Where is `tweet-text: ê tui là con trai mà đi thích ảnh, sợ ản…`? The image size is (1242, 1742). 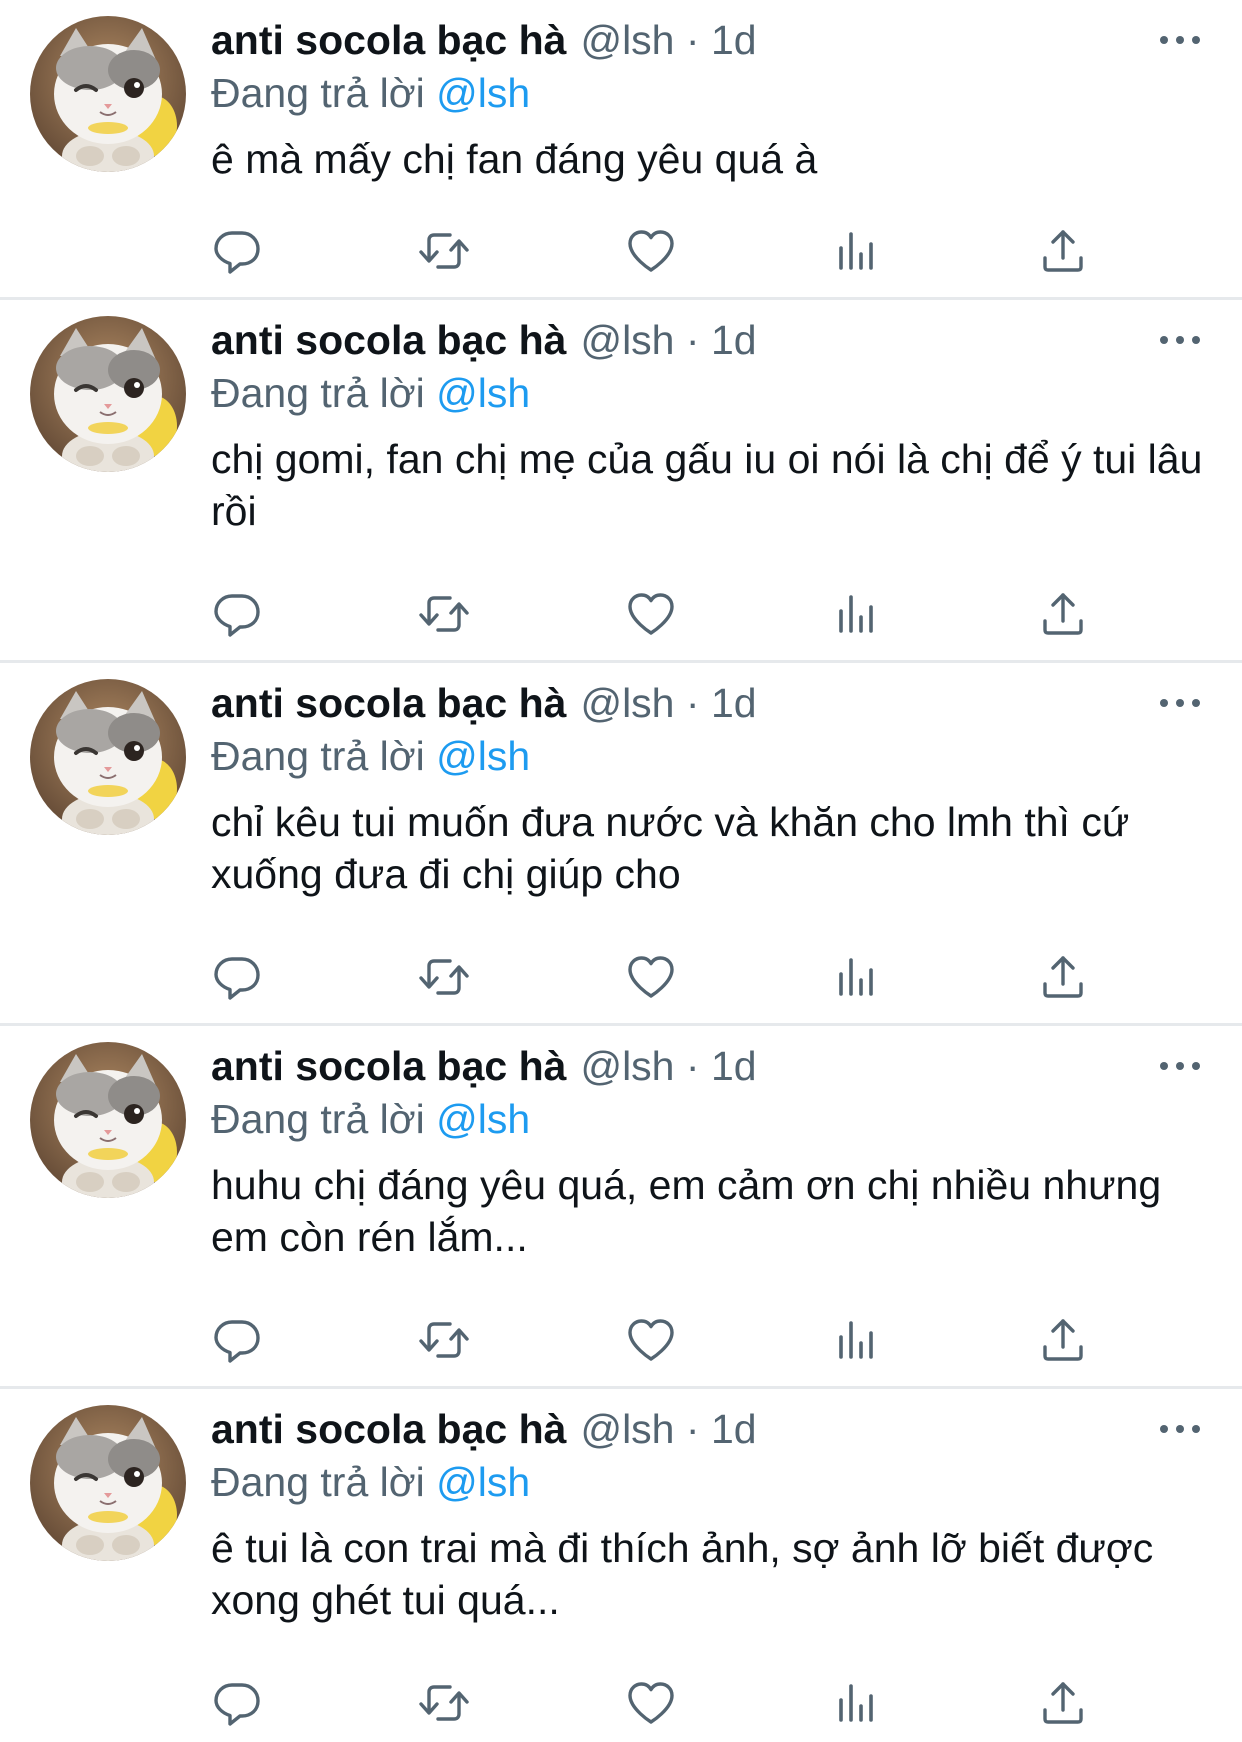 tweet-text: ê tui là con trai mà đi thích ảnh, sợ ản… is located at coordinates (682, 1574).